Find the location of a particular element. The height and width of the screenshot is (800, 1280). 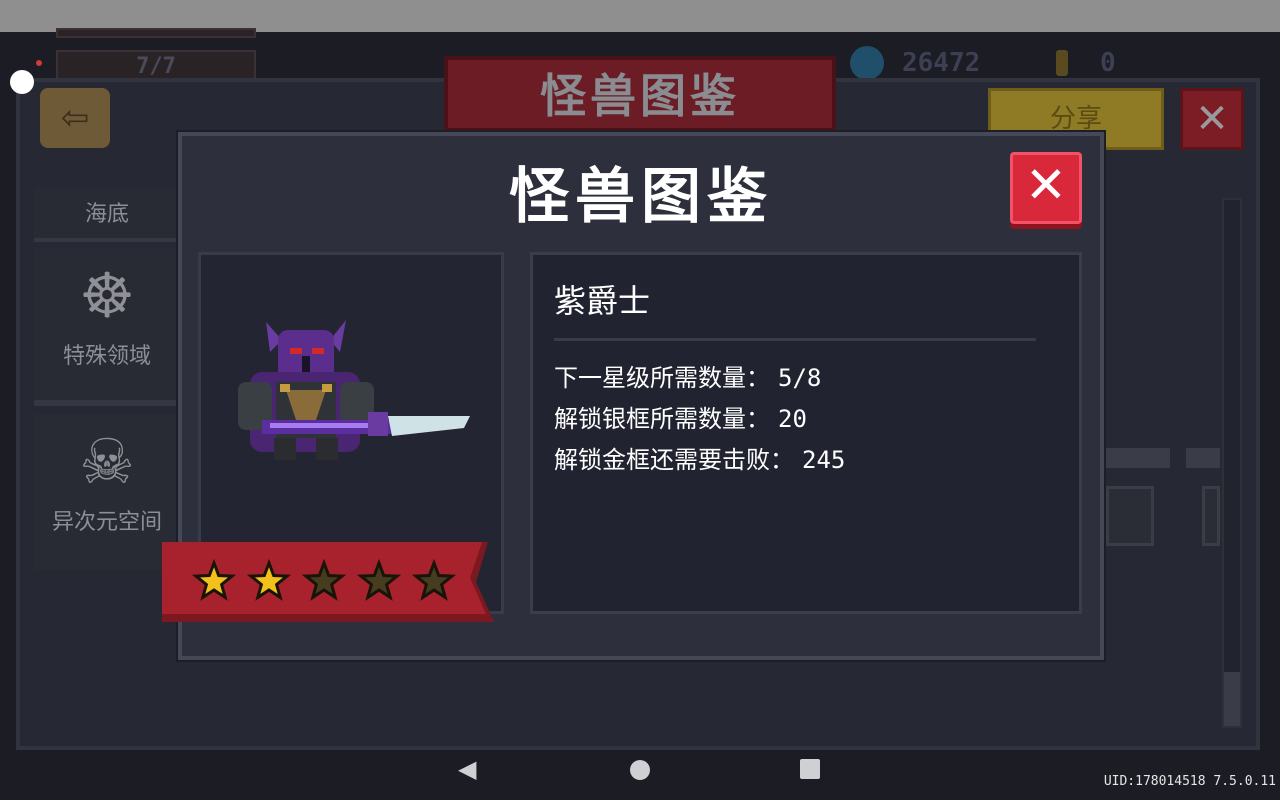

notification-dot is located at coordinates (39, 63).